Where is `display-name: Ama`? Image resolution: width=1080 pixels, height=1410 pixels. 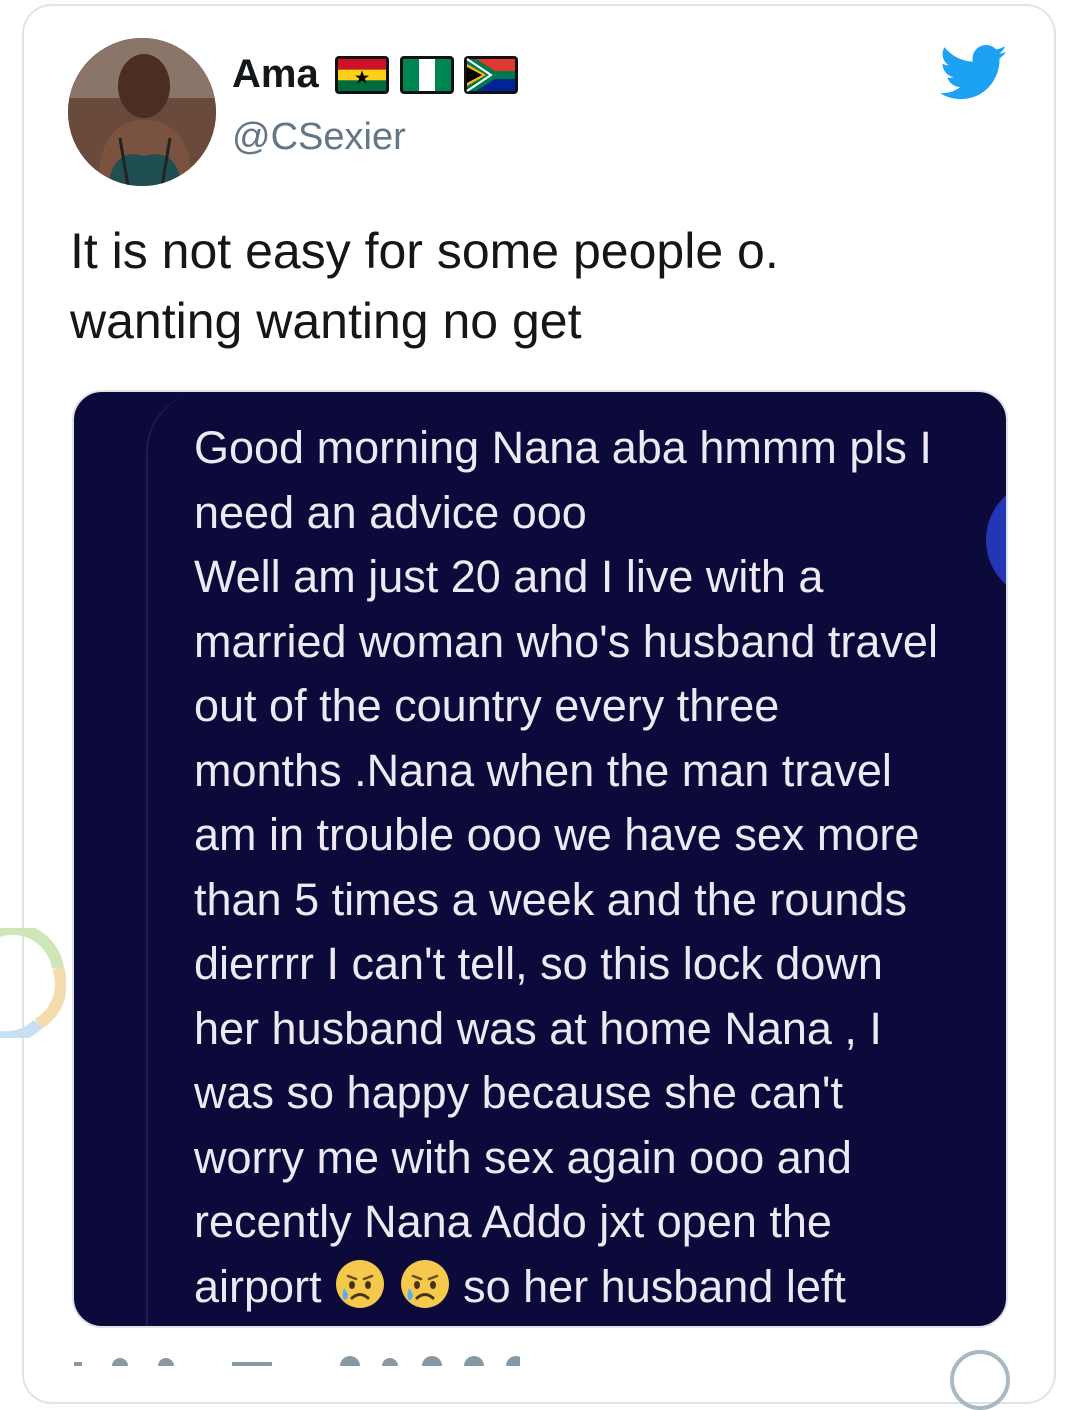
display-name: Ama is located at coordinates (275, 74).